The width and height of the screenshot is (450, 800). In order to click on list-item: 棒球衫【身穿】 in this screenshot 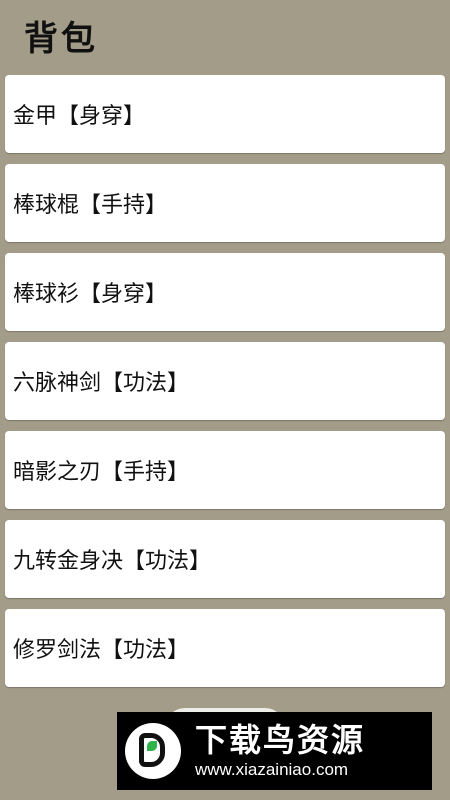, I will do `click(225, 292)`.